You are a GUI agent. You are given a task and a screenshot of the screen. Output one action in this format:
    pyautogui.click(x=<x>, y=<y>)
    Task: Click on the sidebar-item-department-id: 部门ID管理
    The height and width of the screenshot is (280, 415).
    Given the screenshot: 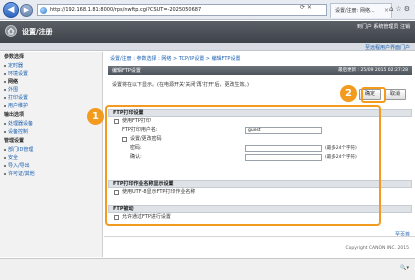 What is the action you would take?
    pyautogui.click(x=51, y=150)
    